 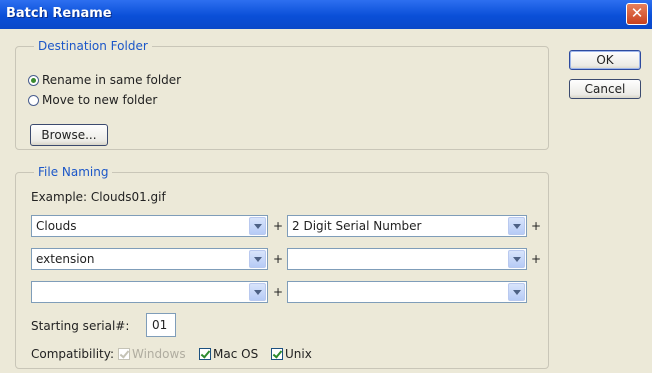 What do you see at coordinates (33, 100) in the screenshot?
I see `move-new-folder-radio` at bounding box center [33, 100].